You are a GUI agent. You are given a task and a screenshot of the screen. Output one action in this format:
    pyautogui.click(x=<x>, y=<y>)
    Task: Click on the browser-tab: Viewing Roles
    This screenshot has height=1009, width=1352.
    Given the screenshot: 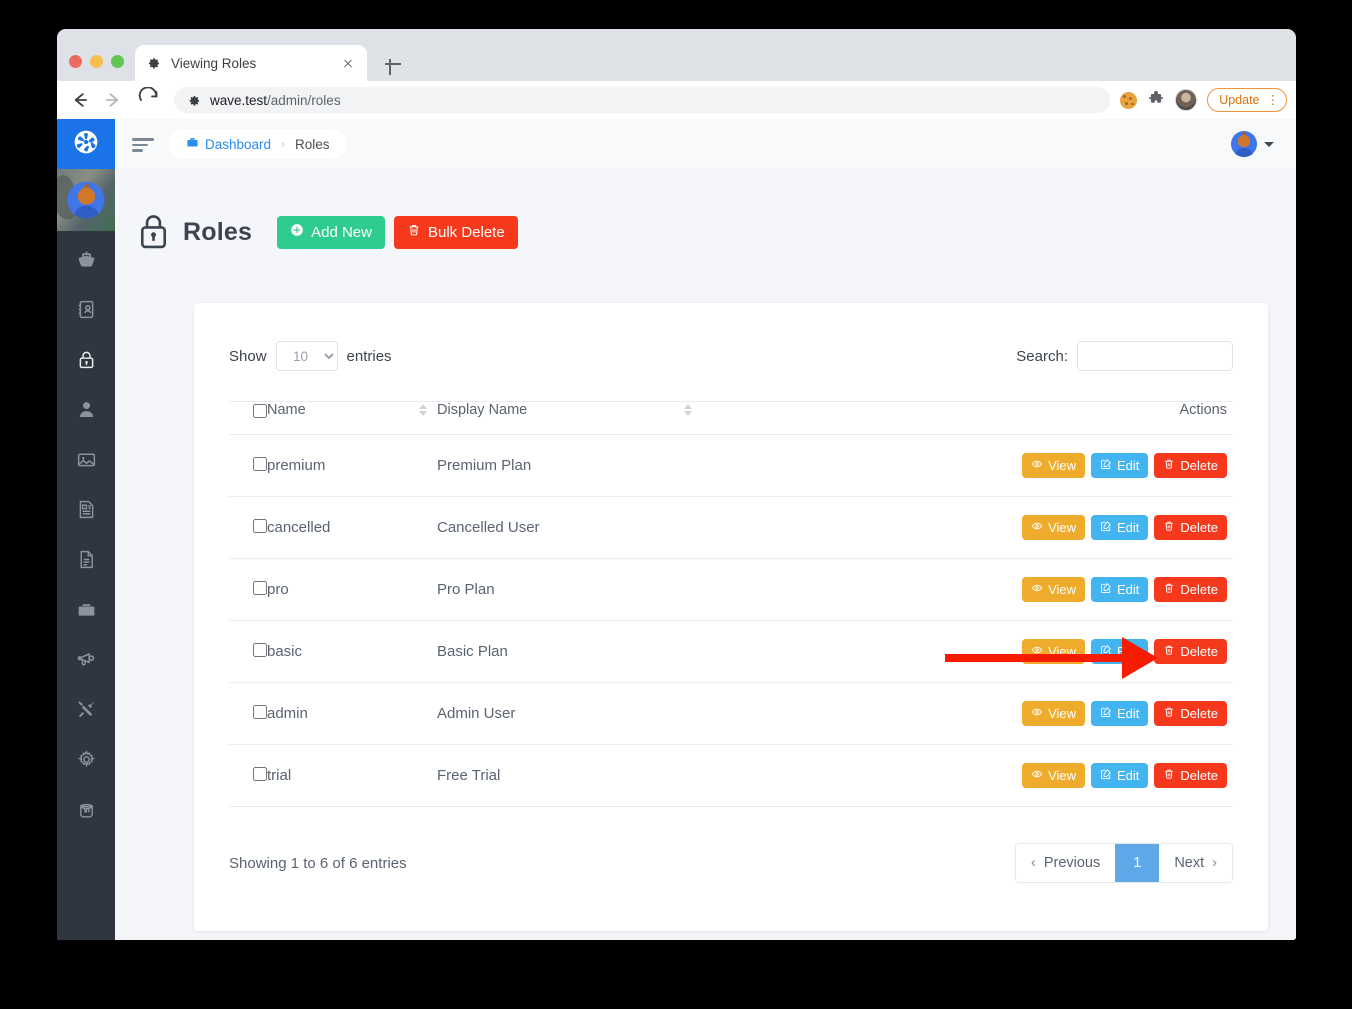 What is the action you would take?
    pyautogui.click(x=251, y=63)
    